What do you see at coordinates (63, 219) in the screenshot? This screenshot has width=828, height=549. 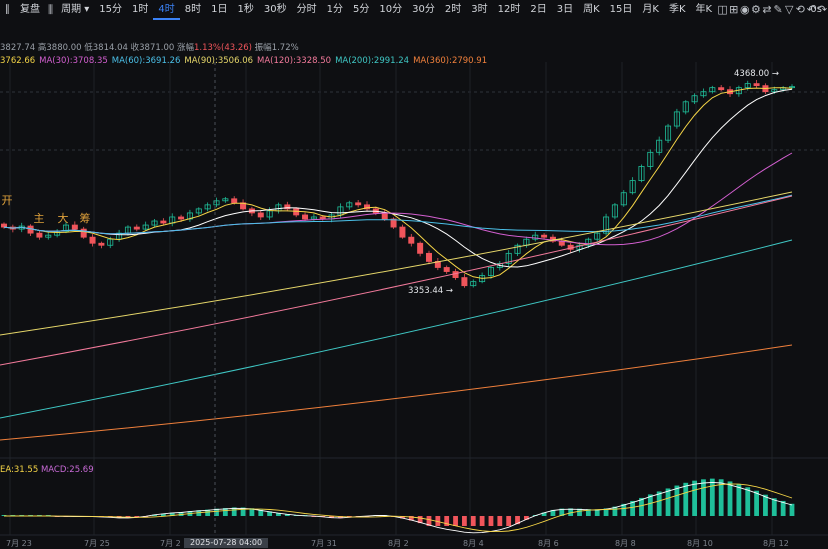 I see `side-button-big: 大` at bounding box center [63, 219].